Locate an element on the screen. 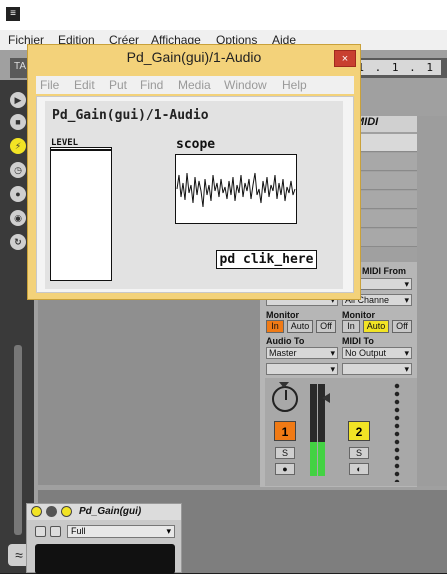 The image size is (447, 574). host-titlebar: ≡ is located at coordinates (223, 15).